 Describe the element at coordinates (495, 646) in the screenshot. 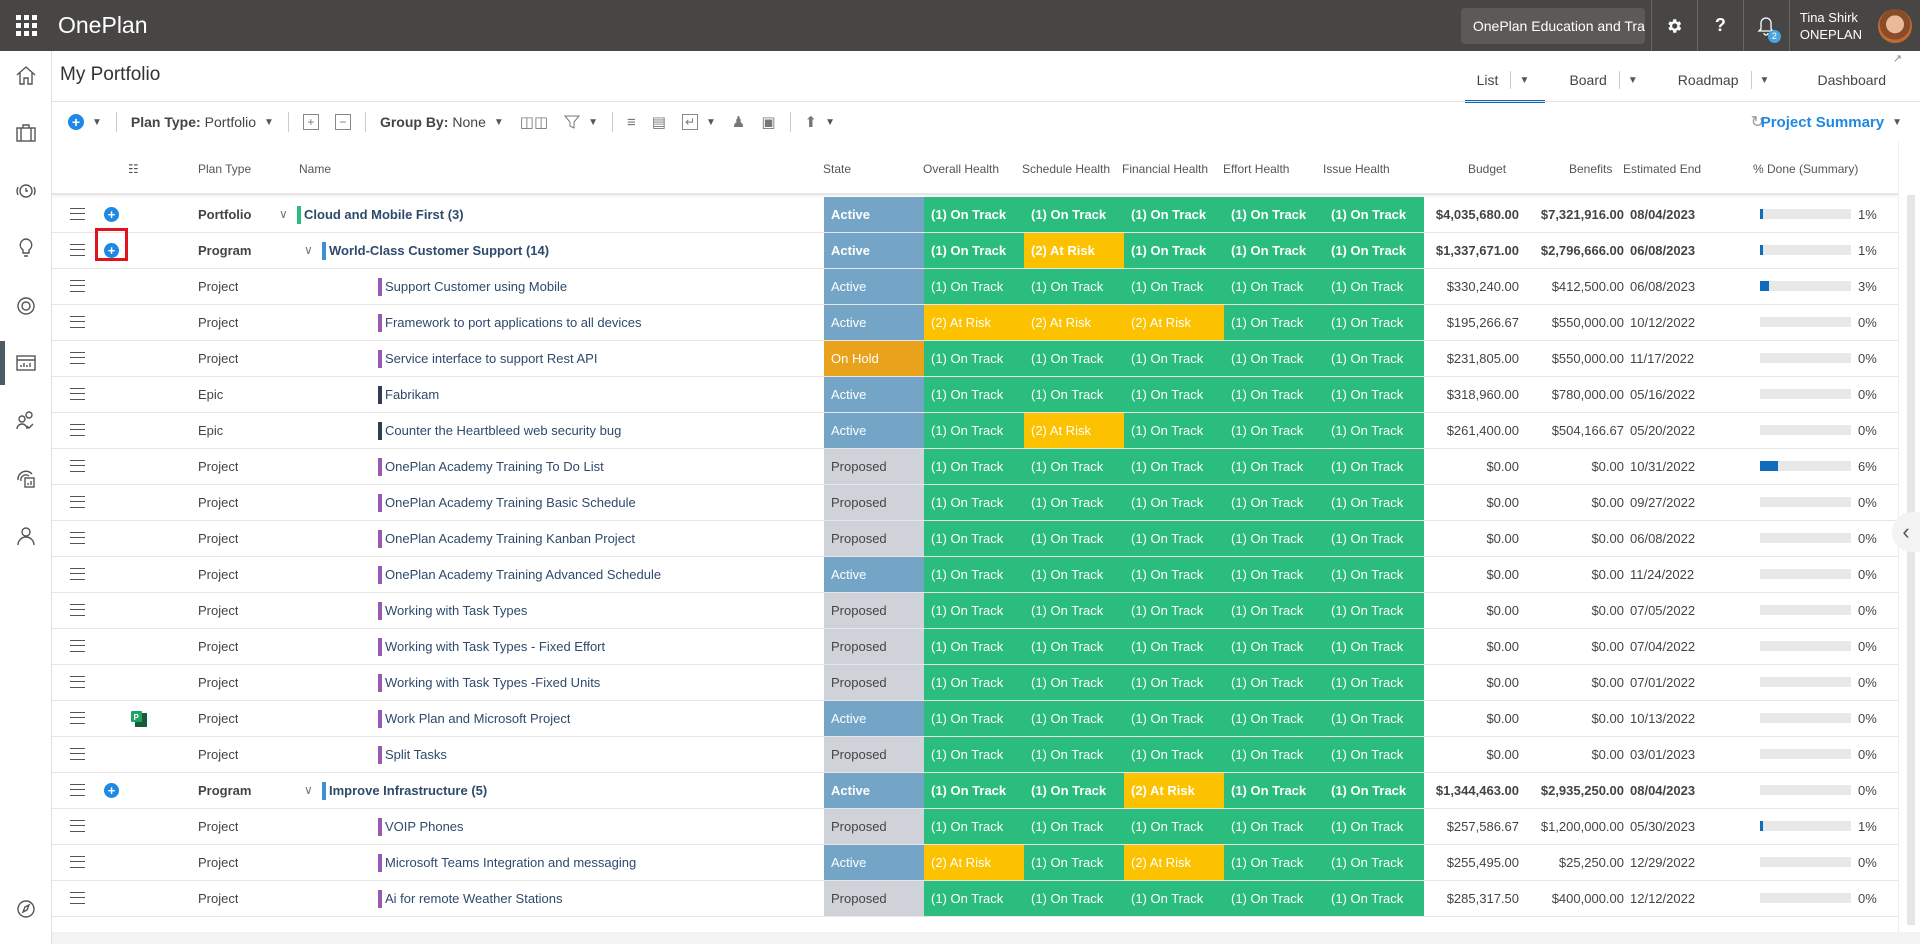

I see `plan-name-link: Working with Task Types - Fixed Effort` at that location.